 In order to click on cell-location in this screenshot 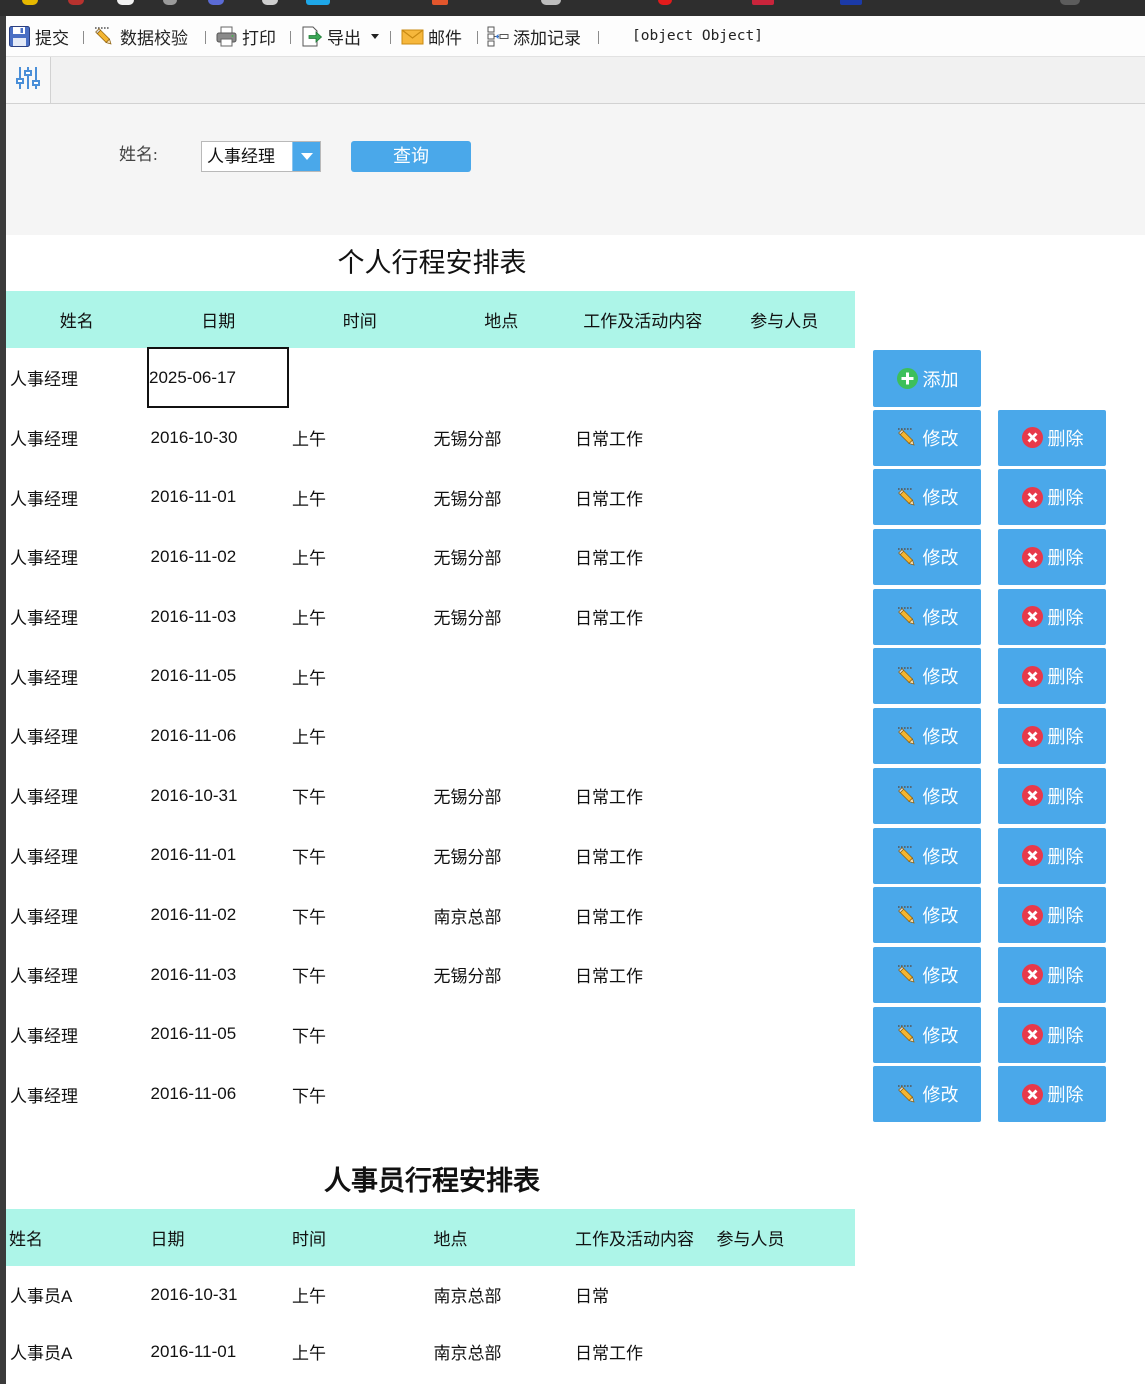, I will do `click(502, 676)`.